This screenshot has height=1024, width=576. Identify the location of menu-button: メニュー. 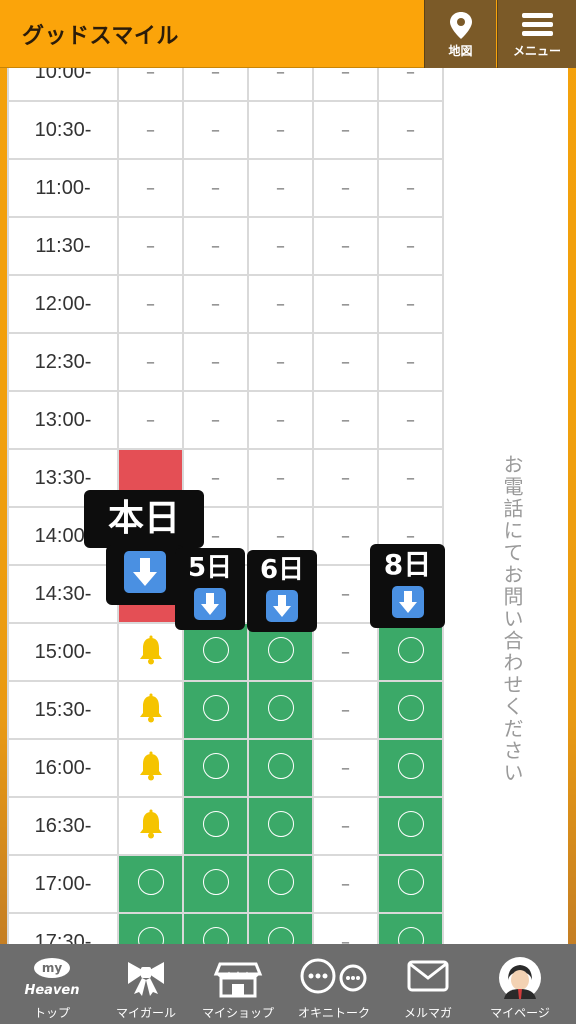
(536, 34).